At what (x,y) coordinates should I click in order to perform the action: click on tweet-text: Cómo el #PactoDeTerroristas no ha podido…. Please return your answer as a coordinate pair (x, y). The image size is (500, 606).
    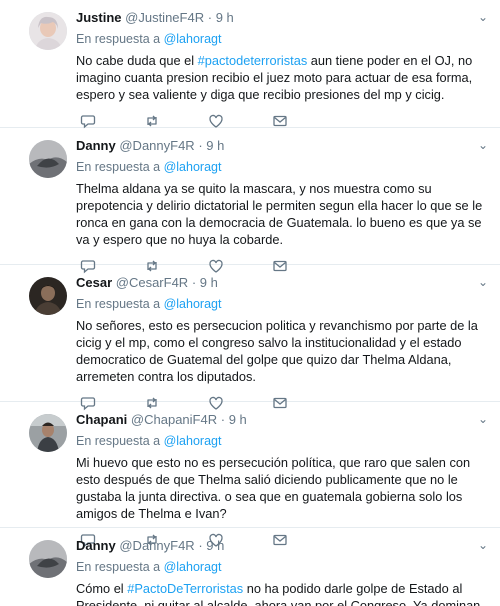
    Looking at the image, I should click on (282, 593).